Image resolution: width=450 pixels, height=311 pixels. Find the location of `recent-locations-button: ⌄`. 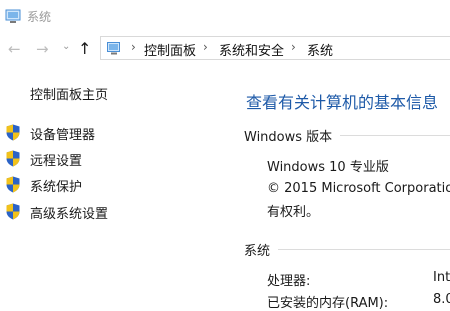

recent-locations-button: ⌄ is located at coordinates (66, 47).